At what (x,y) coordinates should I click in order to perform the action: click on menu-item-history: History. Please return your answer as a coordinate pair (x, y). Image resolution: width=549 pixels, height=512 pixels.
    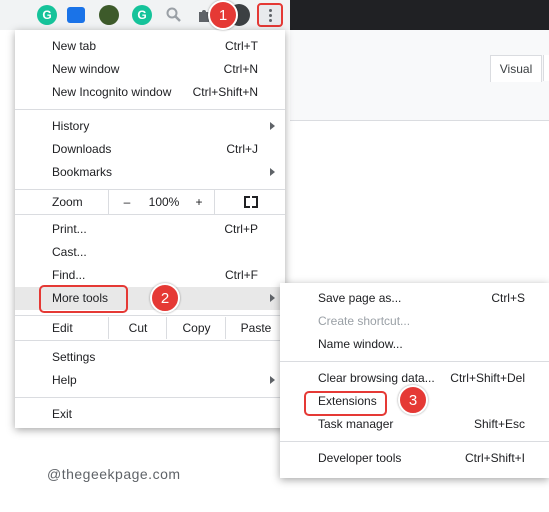
    Looking at the image, I should click on (150, 126).